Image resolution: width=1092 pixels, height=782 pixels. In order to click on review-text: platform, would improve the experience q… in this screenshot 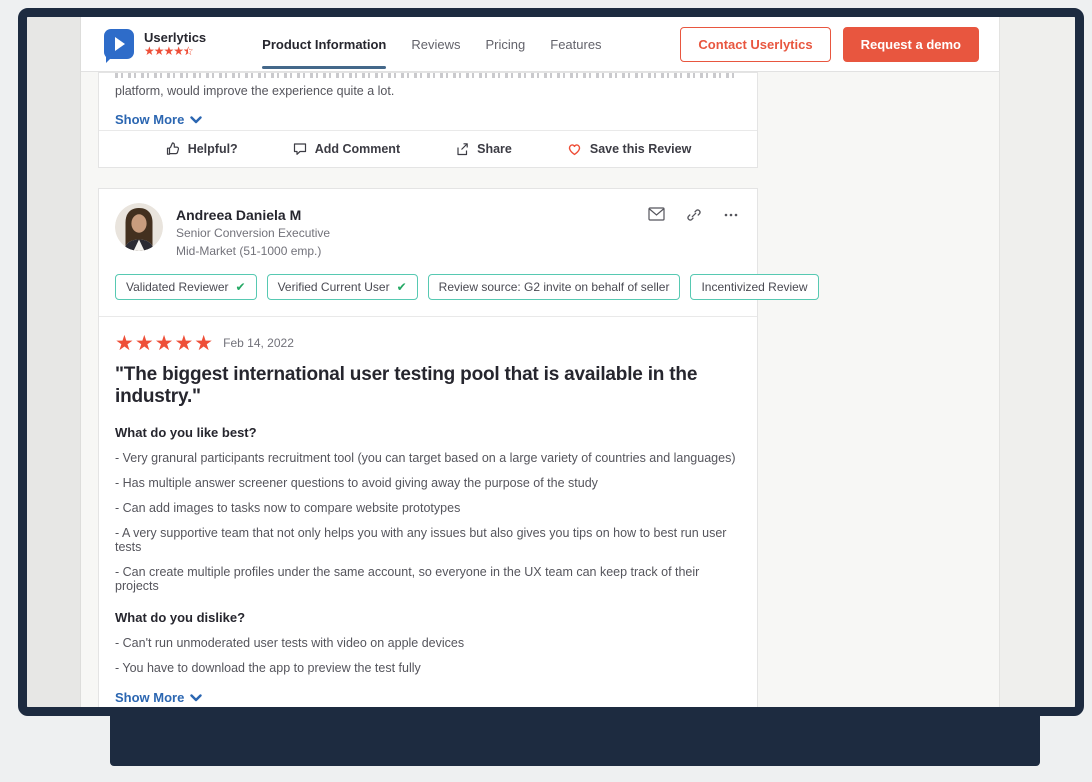, I will do `click(255, 91)`.